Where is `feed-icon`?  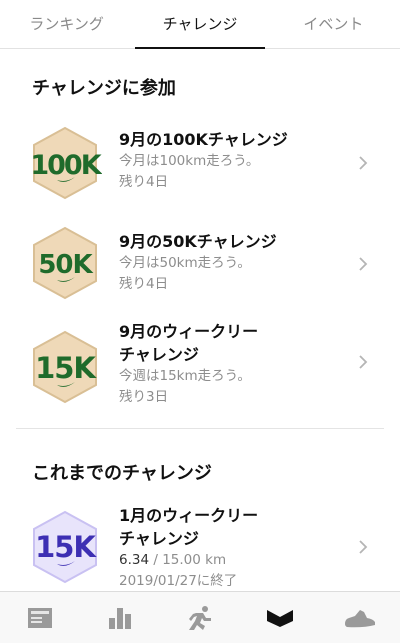 feed-icon is located at coordinates (40, 617).